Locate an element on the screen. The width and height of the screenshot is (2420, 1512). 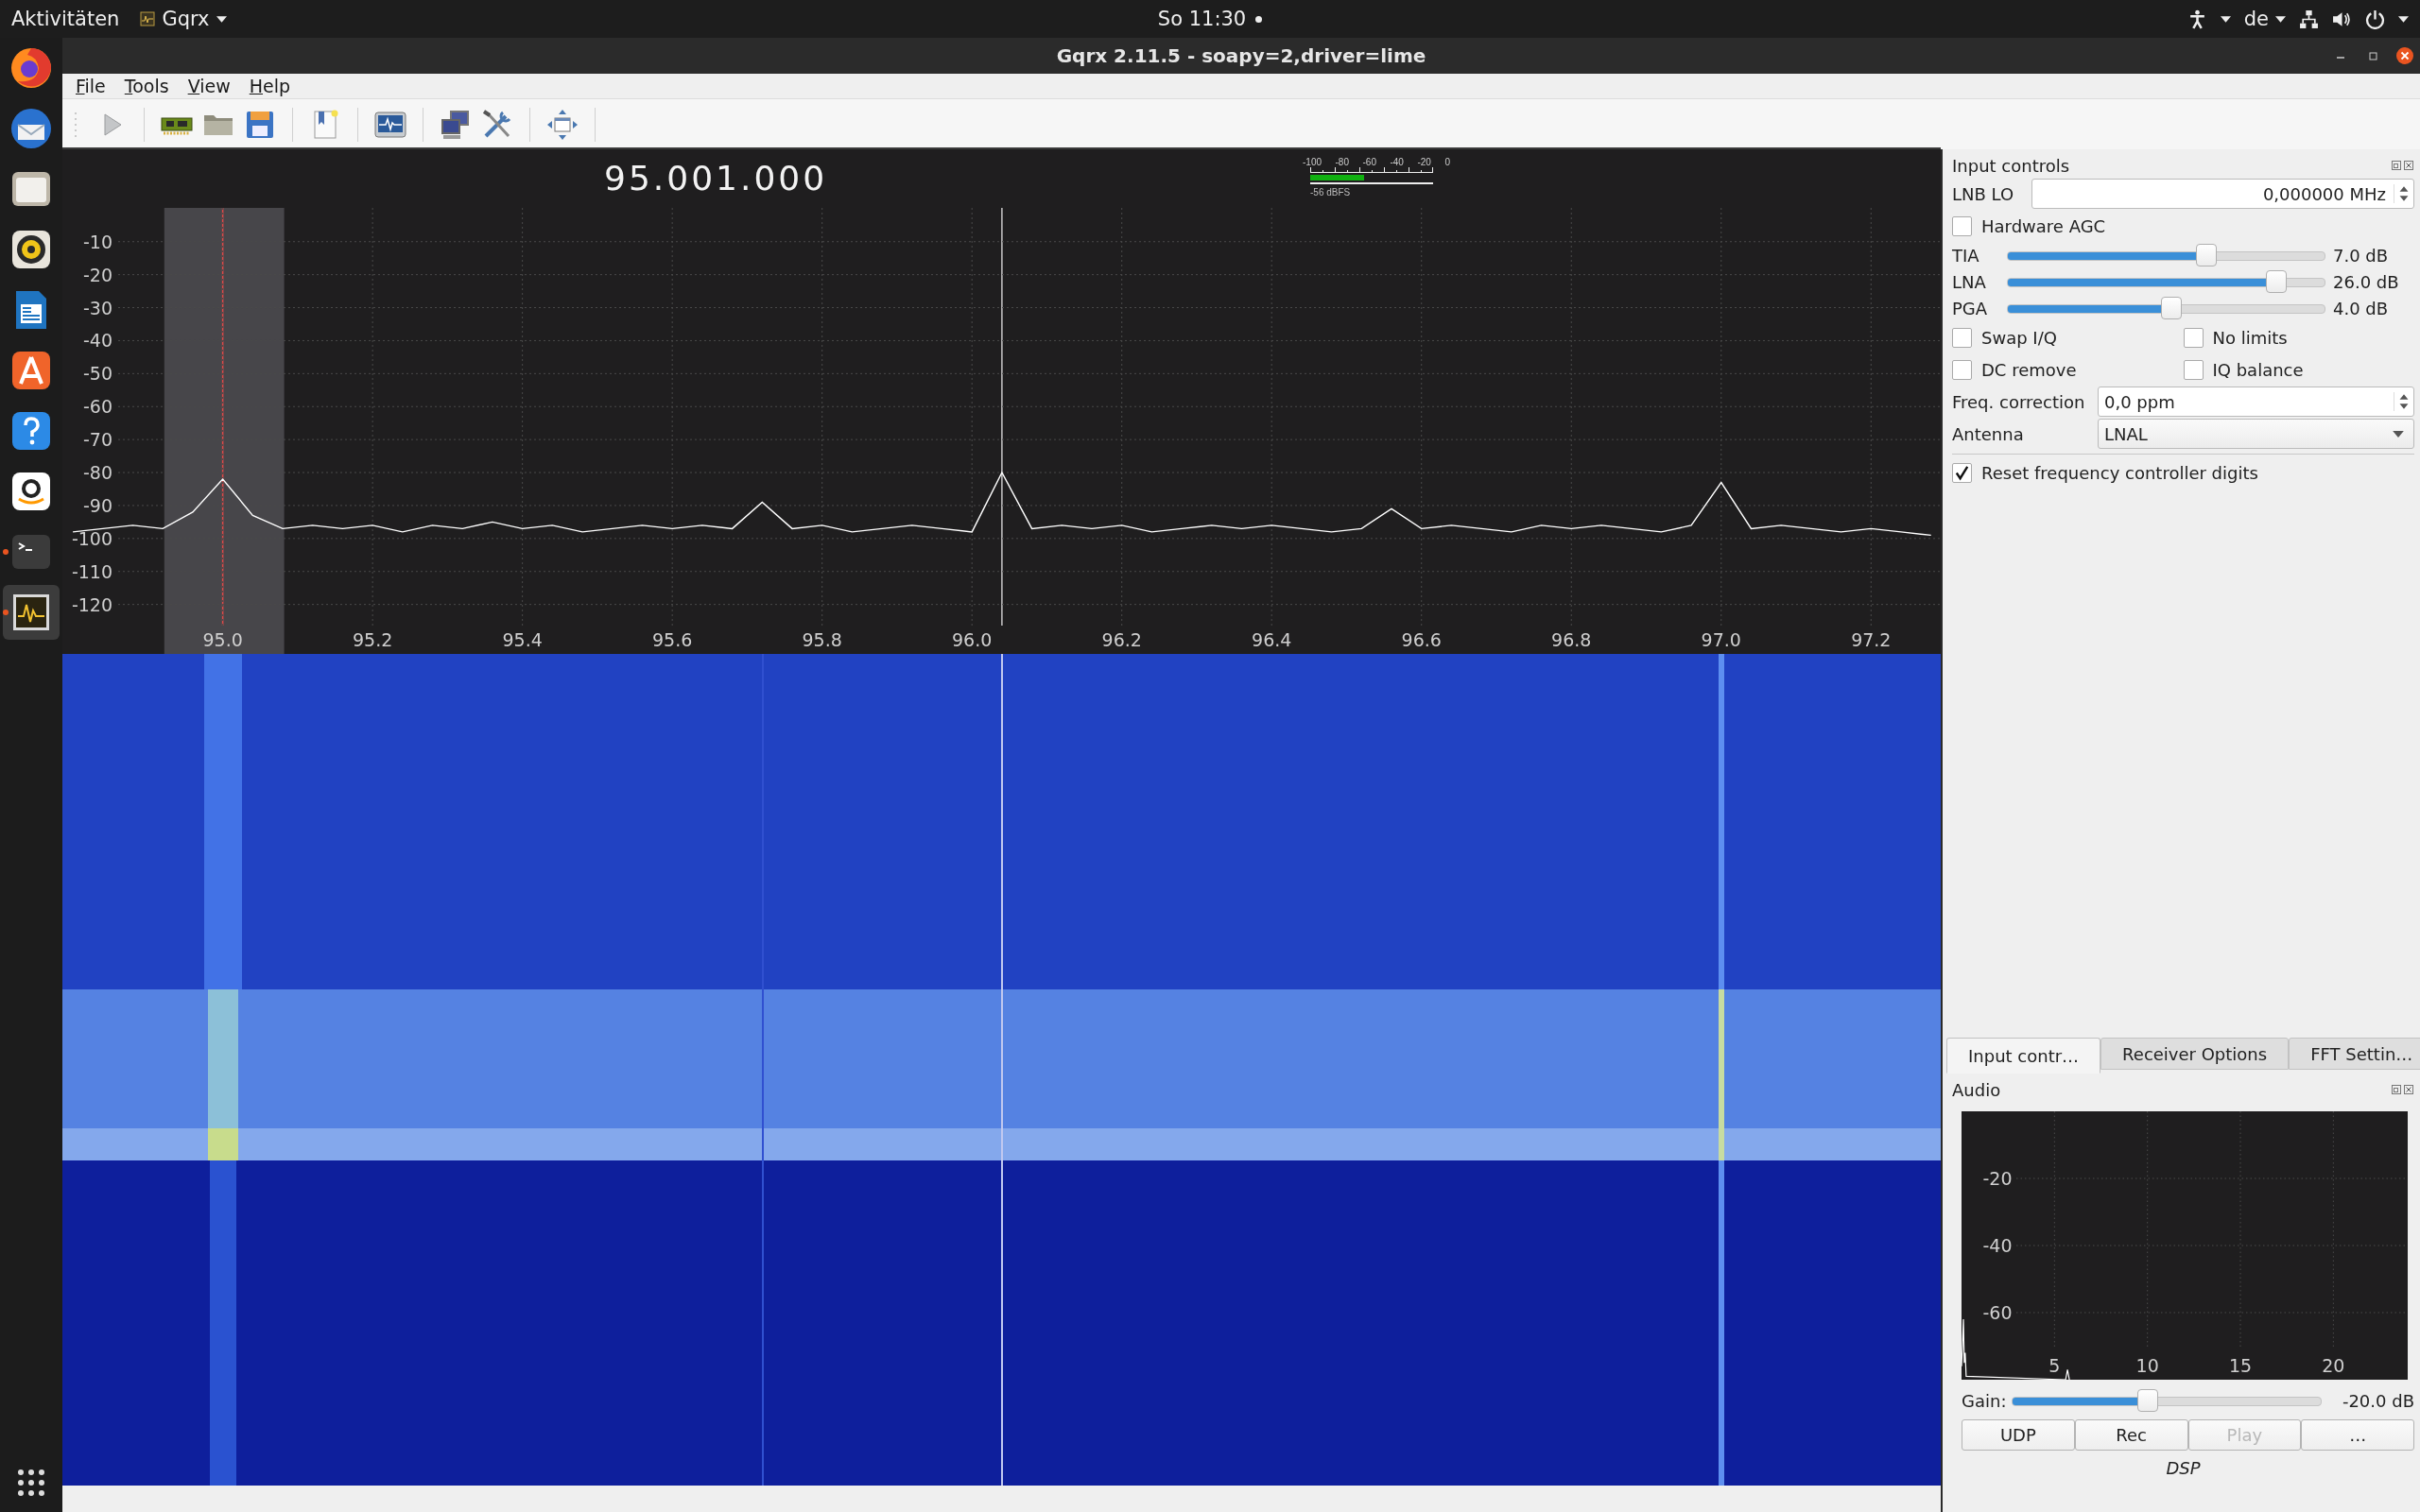
meter-reading: -56 dBFS is located at coordinates (1331, 192).